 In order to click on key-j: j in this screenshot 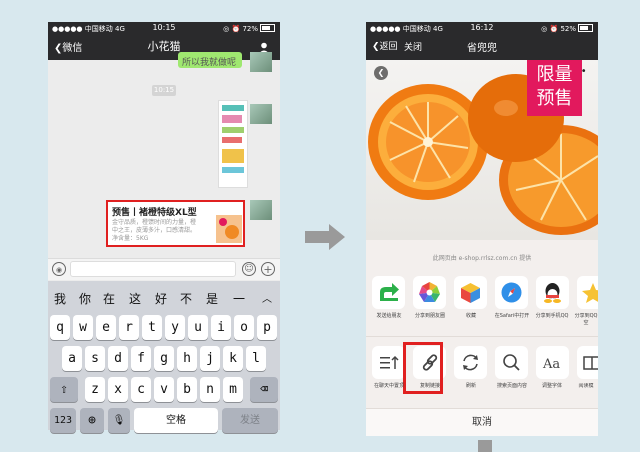, I will do `click(210, 358)`.